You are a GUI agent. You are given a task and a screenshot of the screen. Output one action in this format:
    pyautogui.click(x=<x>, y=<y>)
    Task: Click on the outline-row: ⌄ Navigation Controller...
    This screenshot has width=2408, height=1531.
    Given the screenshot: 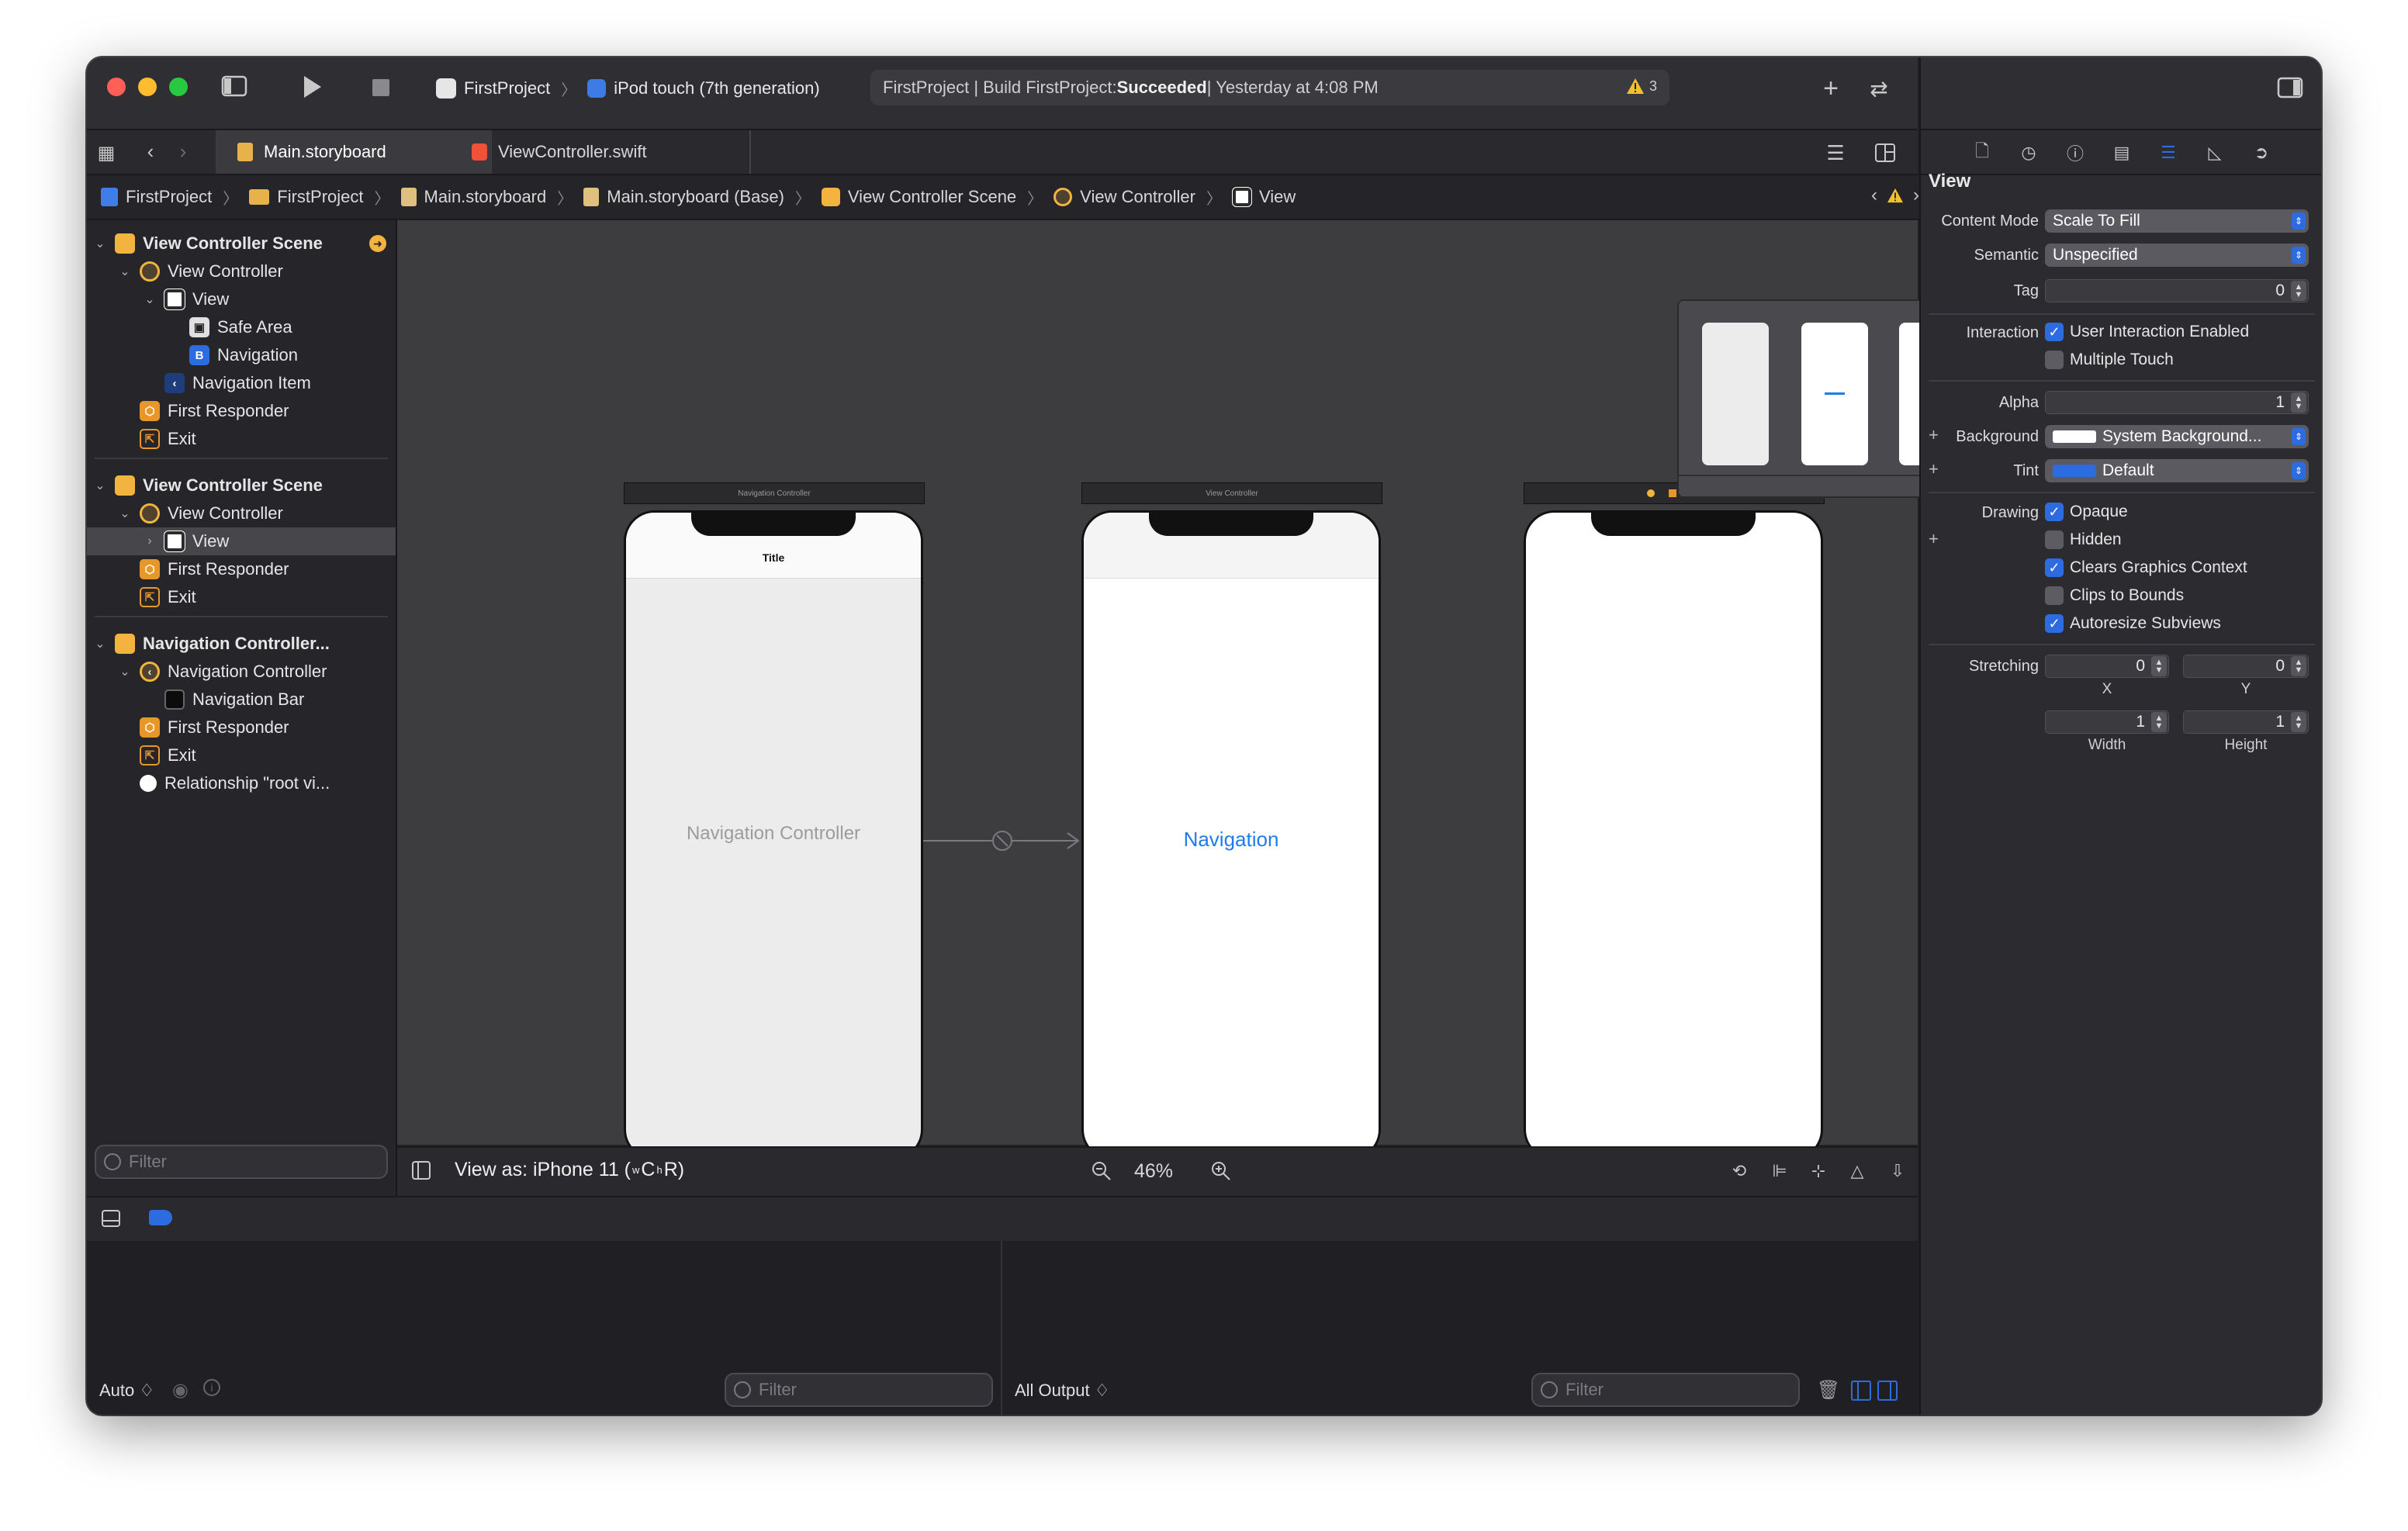 What is the action you would take?
    pyautogui.click(x=245, y=644)
    